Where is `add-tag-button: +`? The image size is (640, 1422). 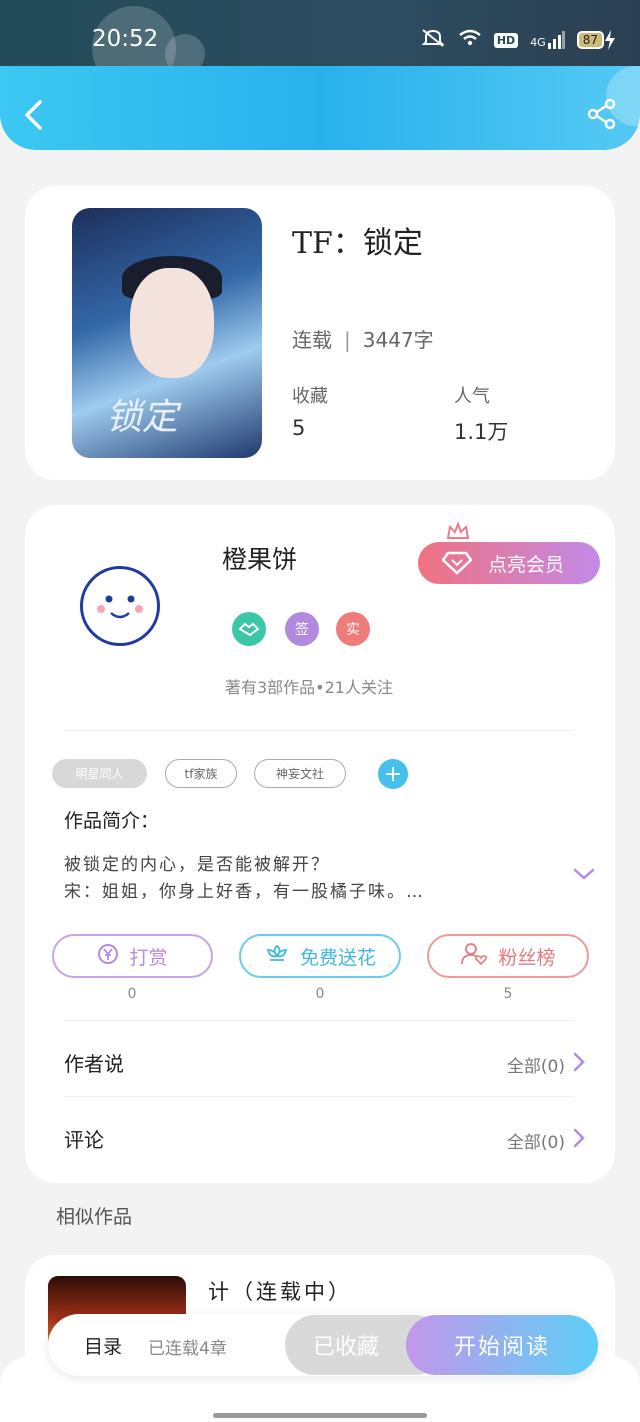
add-tag-button: + is located at coordinates (393, 774).